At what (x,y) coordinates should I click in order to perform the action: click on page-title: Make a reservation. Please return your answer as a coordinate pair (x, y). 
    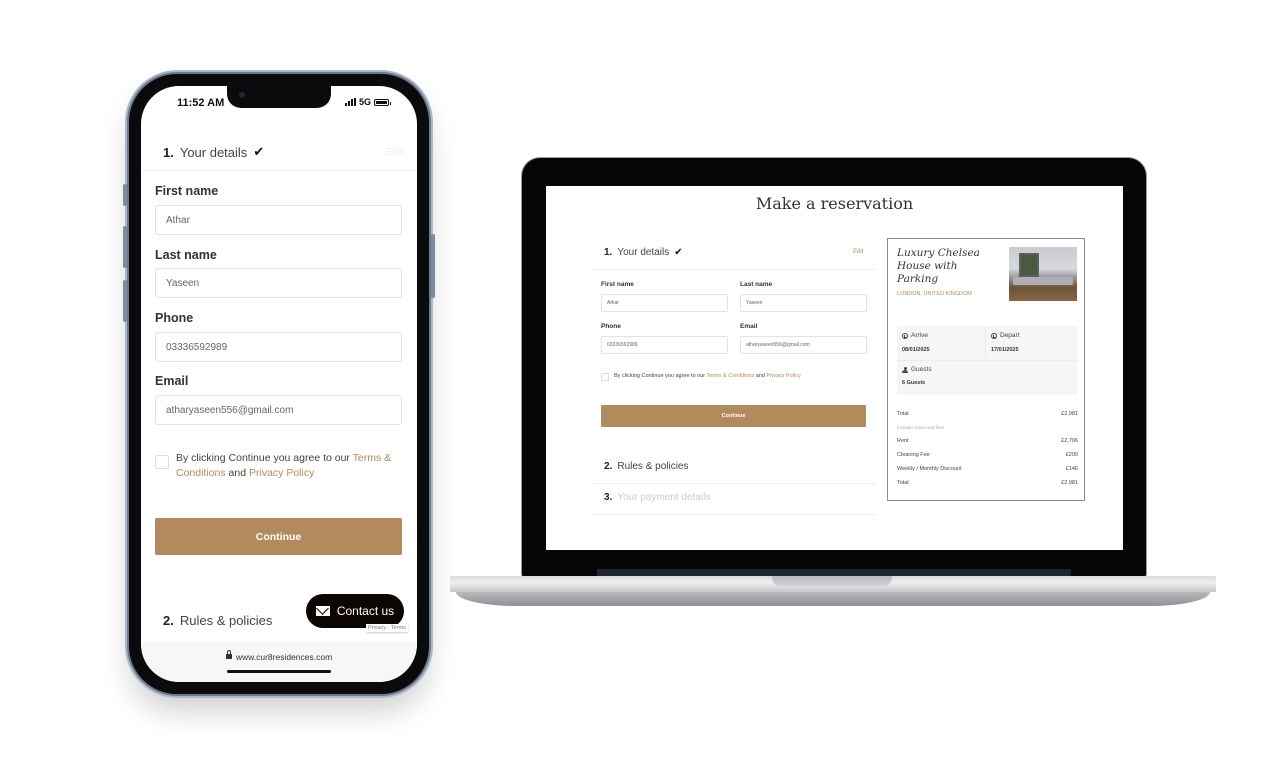
    Looking at the image, I should click on (834, 203).